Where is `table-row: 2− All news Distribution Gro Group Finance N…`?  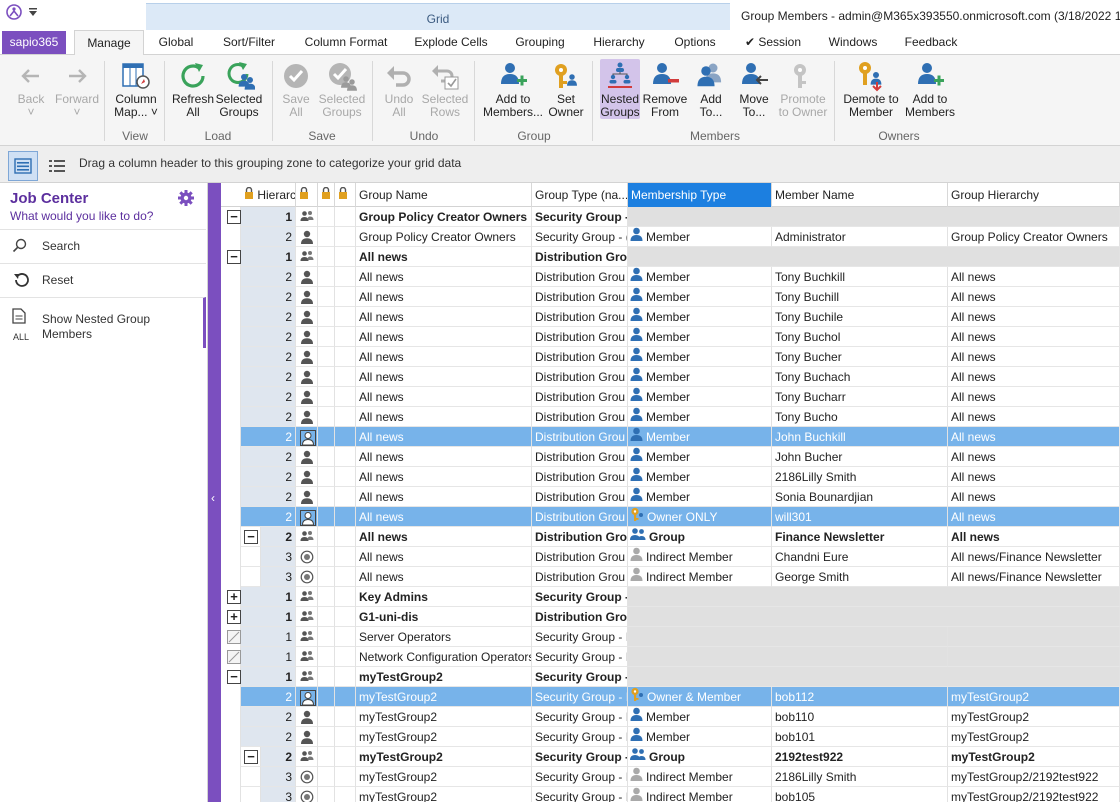 table-row: 2− All news Distribution Gro Group Finance N… is located at coordinates (670, 537).